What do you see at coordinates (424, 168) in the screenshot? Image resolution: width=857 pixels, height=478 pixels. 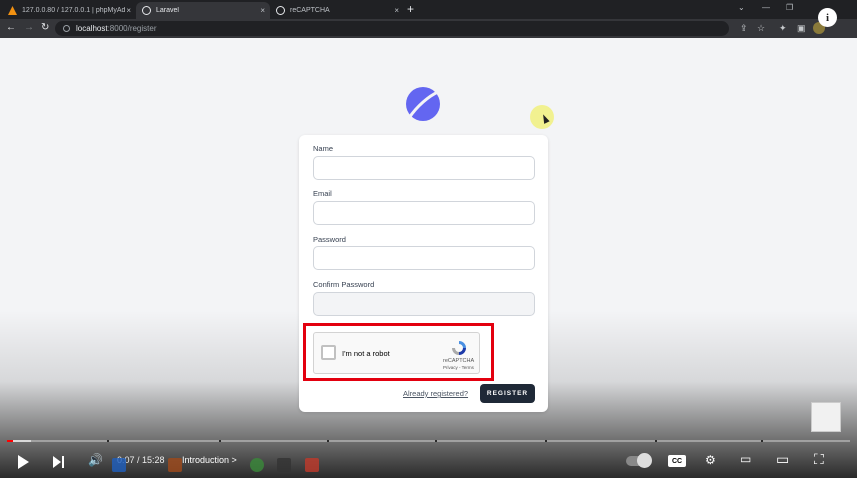 I see `name-input` at bounding box center [424, 168].